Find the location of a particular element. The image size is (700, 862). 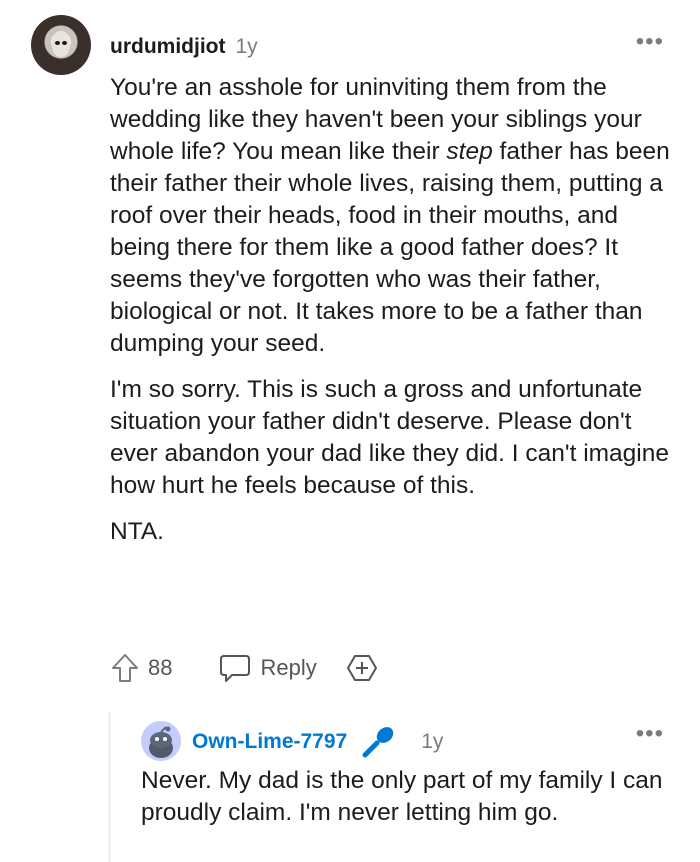

snoo-avatar-icon is located at coordinates (161, 741).